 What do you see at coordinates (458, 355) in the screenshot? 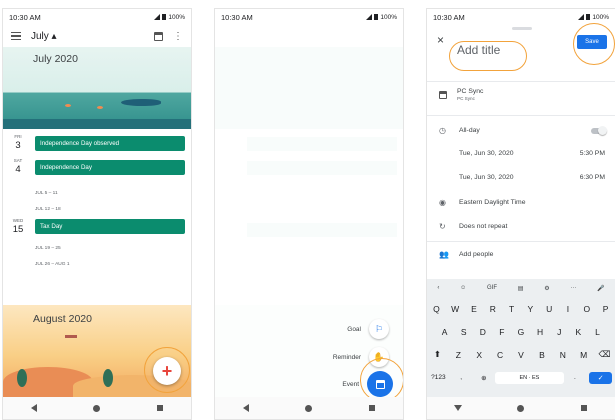
I see `key: Z` at bounding box center [458, 355].